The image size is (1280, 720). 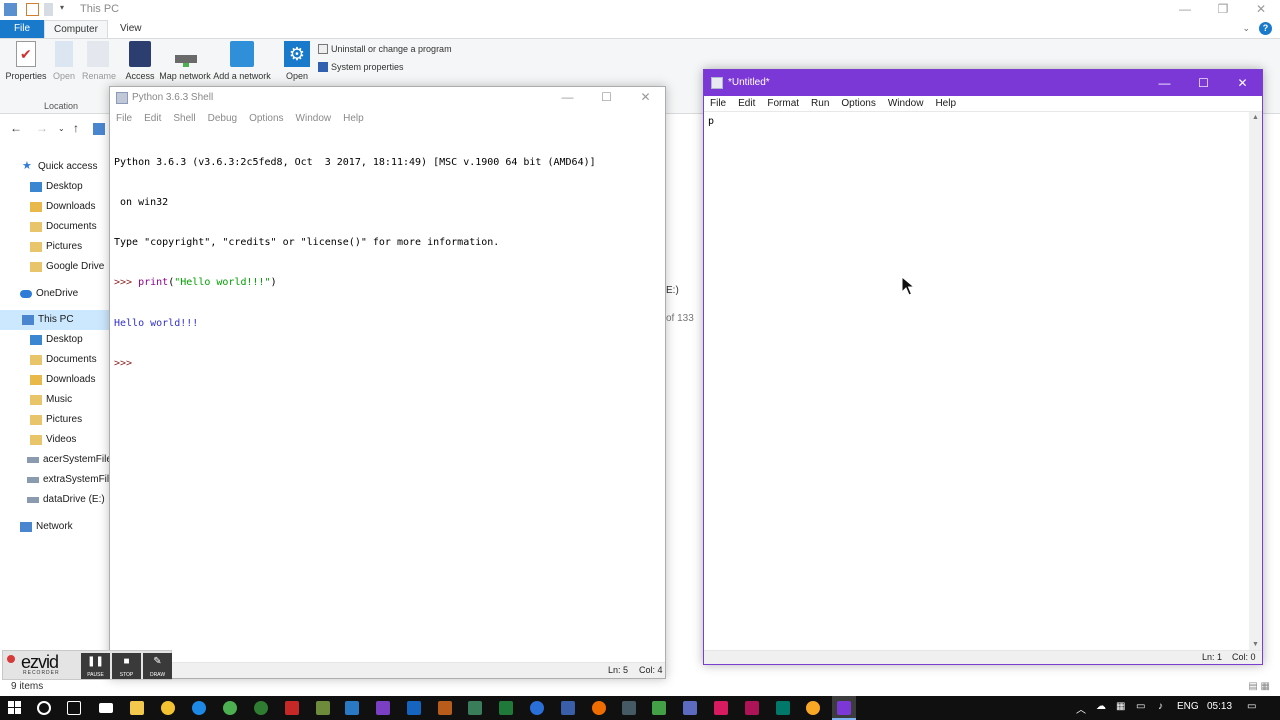 What do you see at coordinates (659, 708) in the screenshot?
I see `check-app-icon` at bounding box center [659, 708].